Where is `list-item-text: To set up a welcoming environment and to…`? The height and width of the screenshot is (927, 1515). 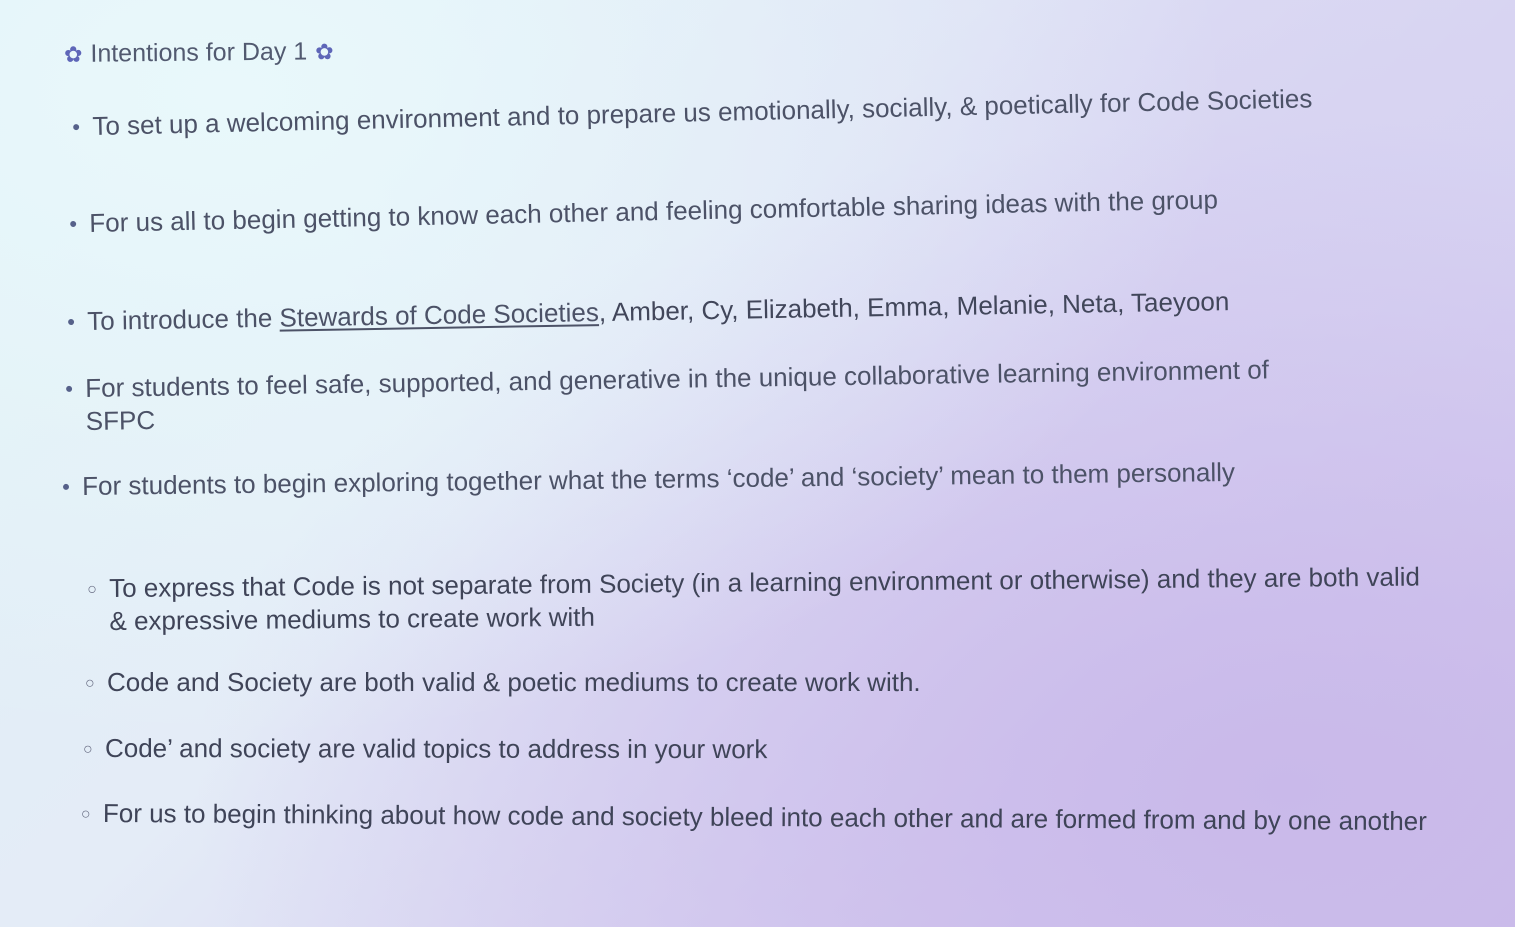 list-item-text: To set up a welcoming environment and to… is located at coordinates (702, 112).